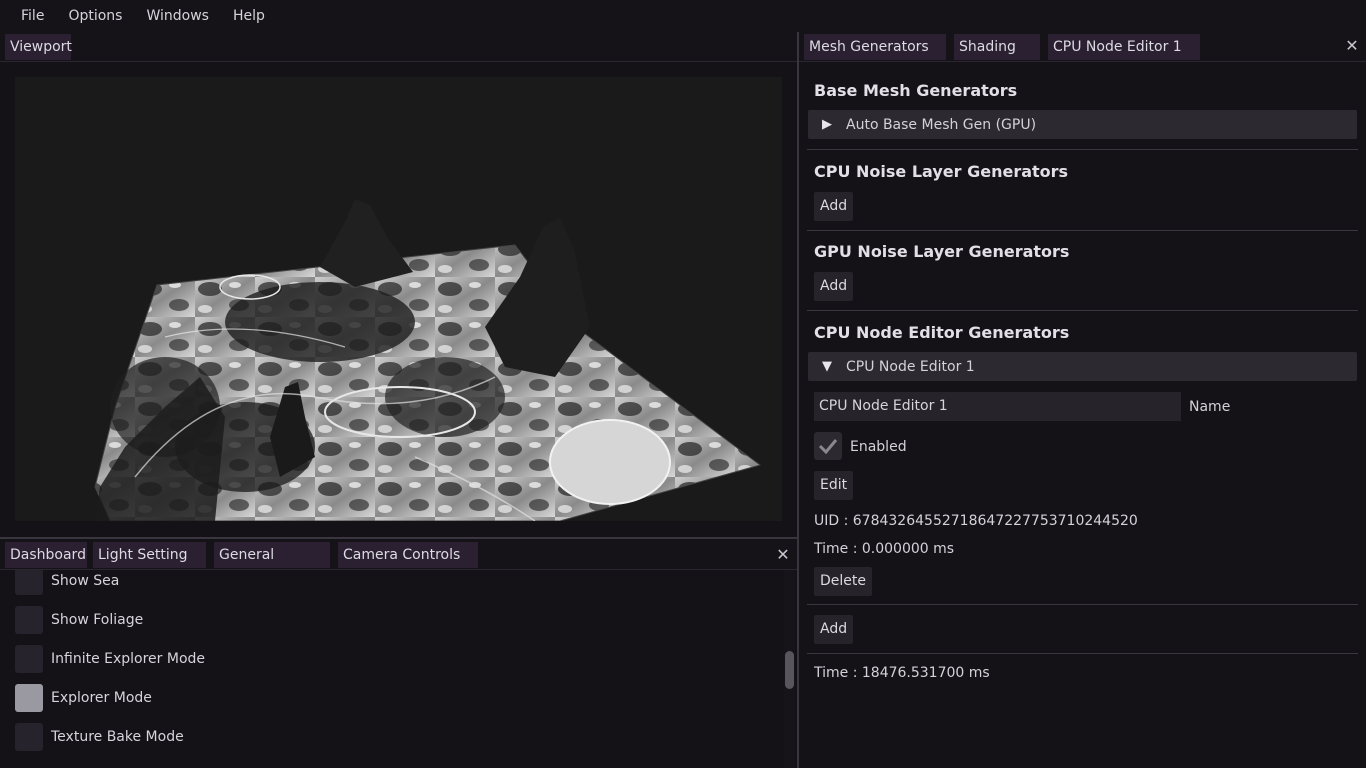 The height and width of the screenshot is (768, 1366). Describe the element at coordinates (101, 698) in the screenshot. I see `explorer-mode-label: Explorer Mode` at that location.